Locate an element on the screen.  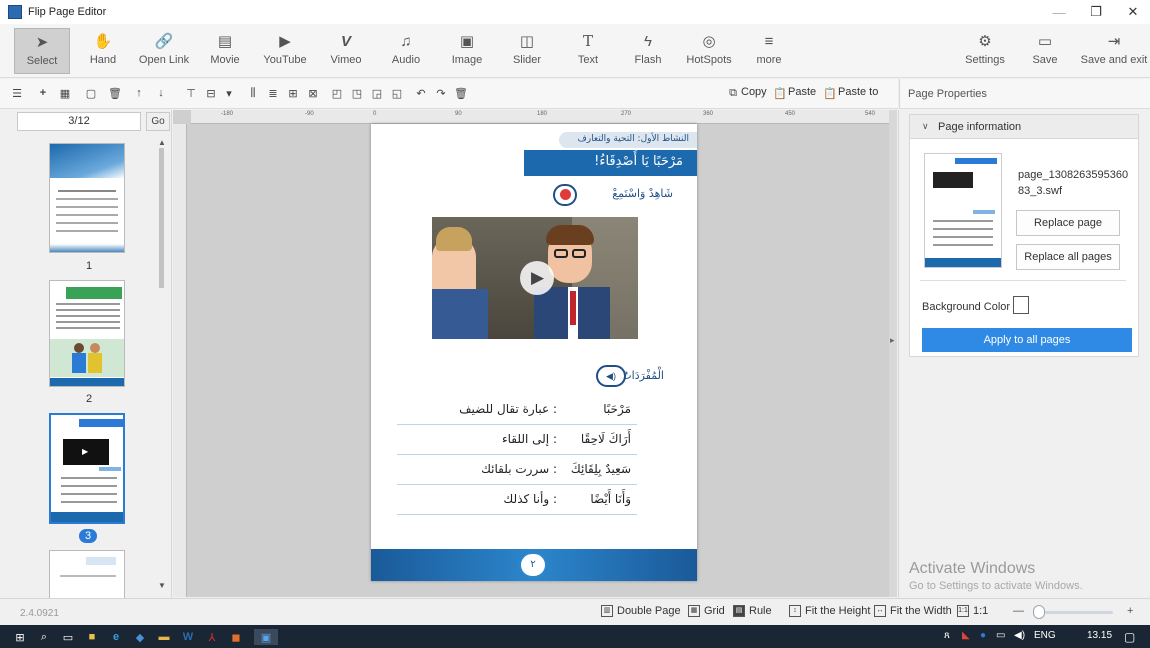
word-icon: W is located at coordinates (188, 637).